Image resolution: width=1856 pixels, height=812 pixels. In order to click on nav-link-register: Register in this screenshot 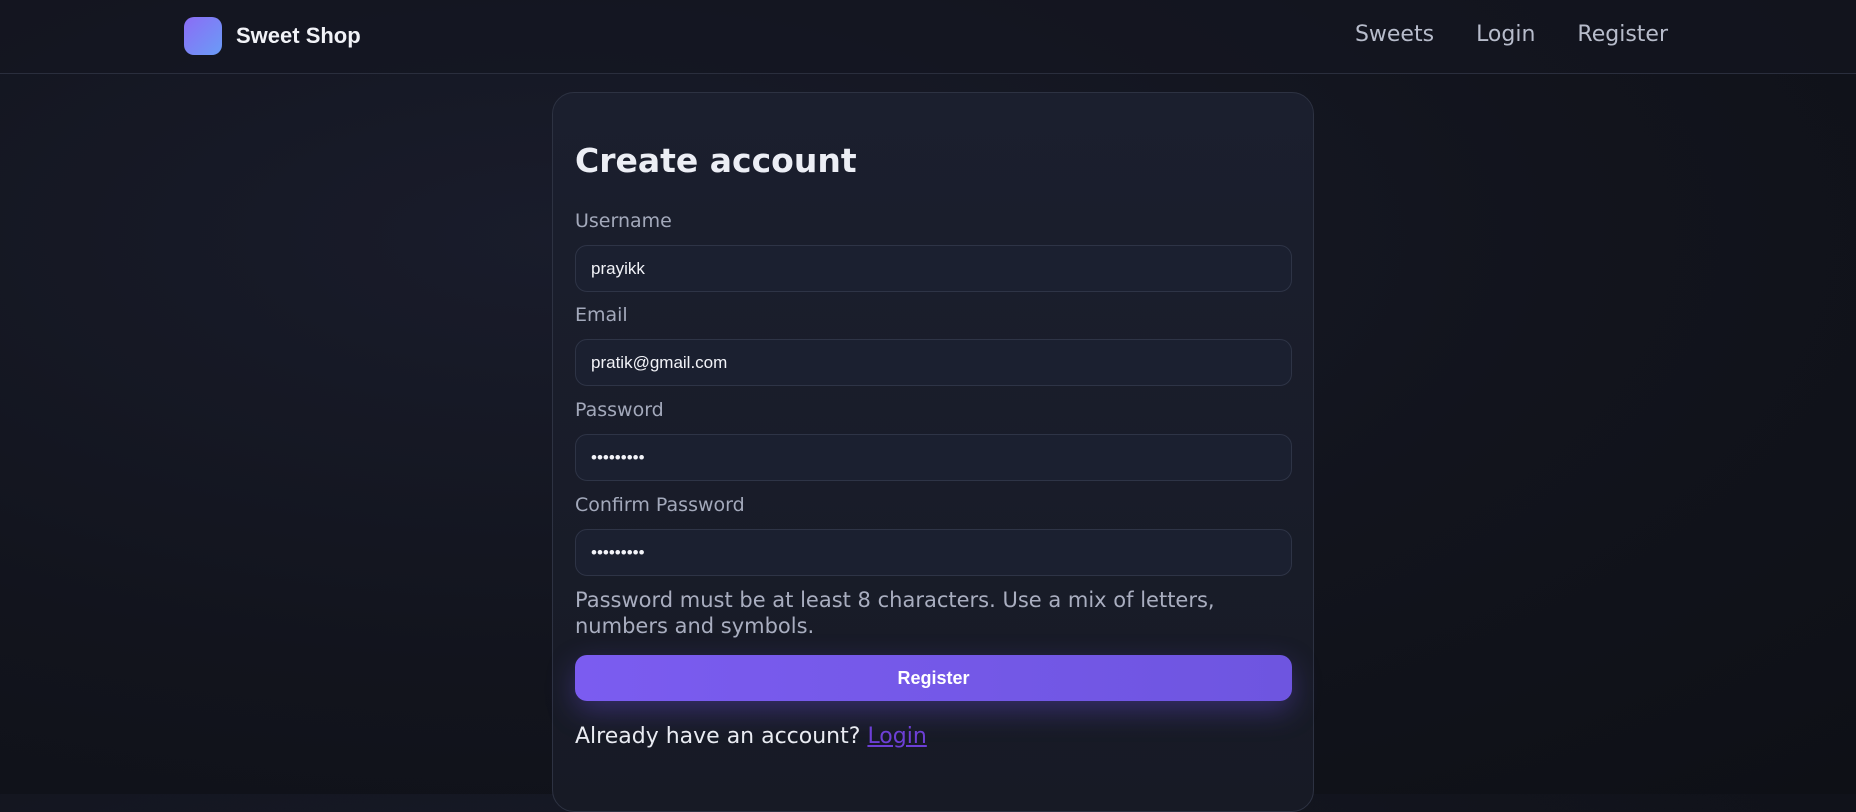, I will do `click(1622, 34)`.